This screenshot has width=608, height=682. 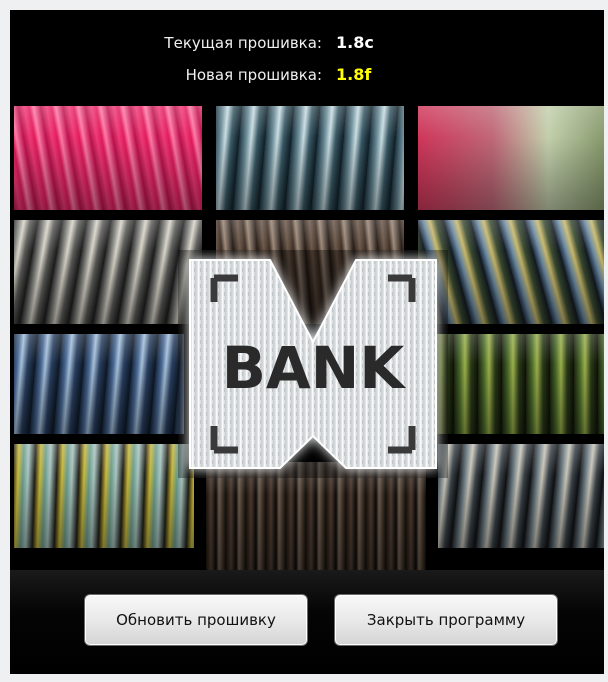 What do you see at coordinates (196, 620) in the screenshot?
I see `update-firmware-button: Обновить прошивку` at bounding box center [196, 620].